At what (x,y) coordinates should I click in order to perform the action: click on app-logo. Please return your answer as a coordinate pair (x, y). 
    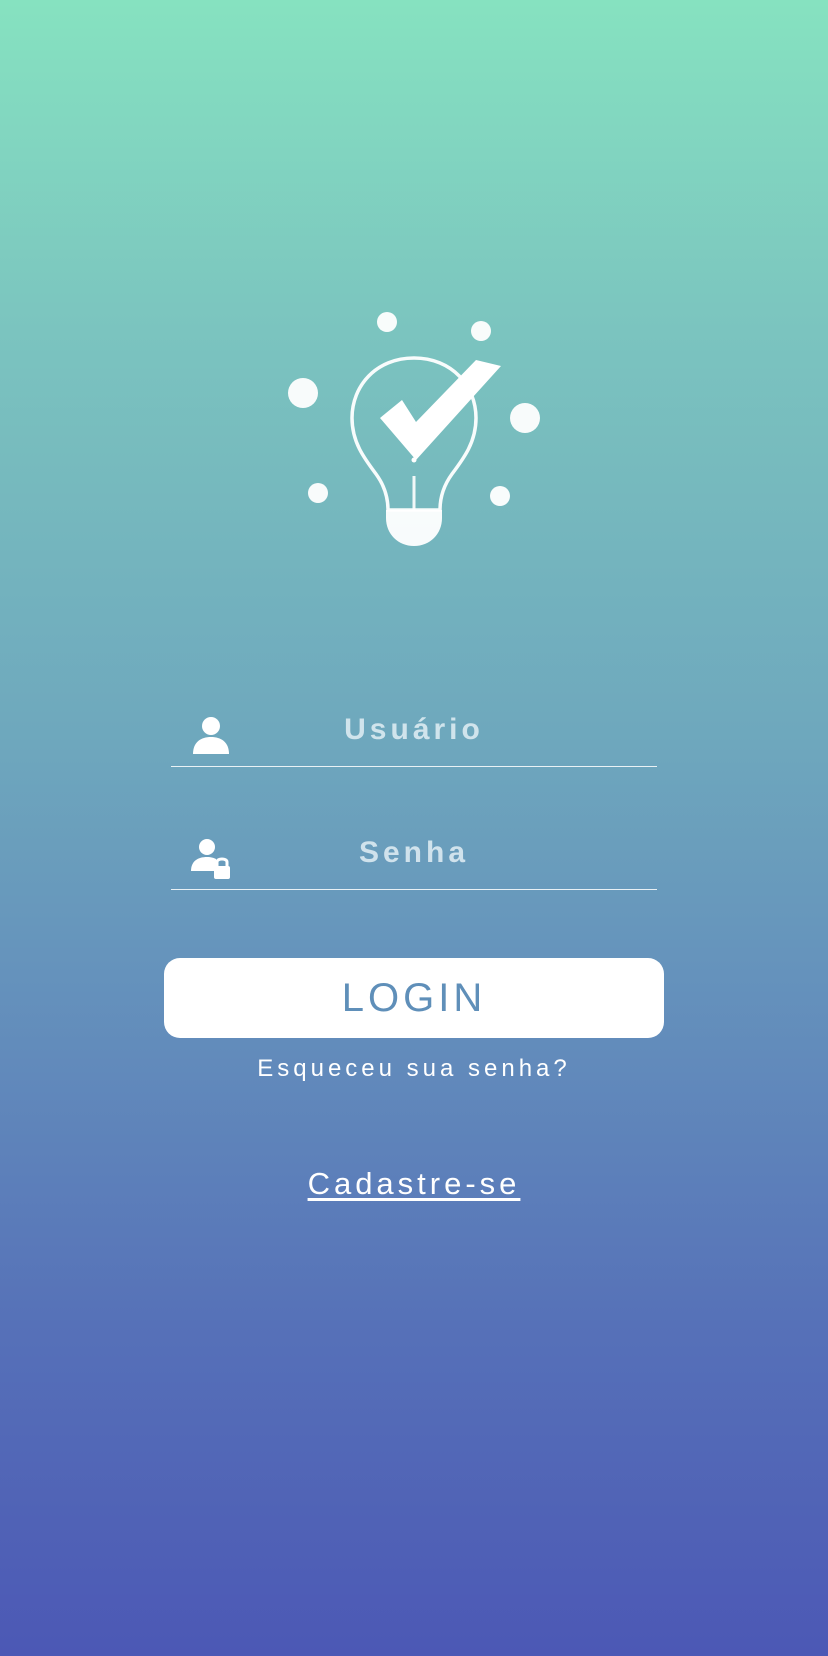
    Looking at the image, I should click on (414, 425).